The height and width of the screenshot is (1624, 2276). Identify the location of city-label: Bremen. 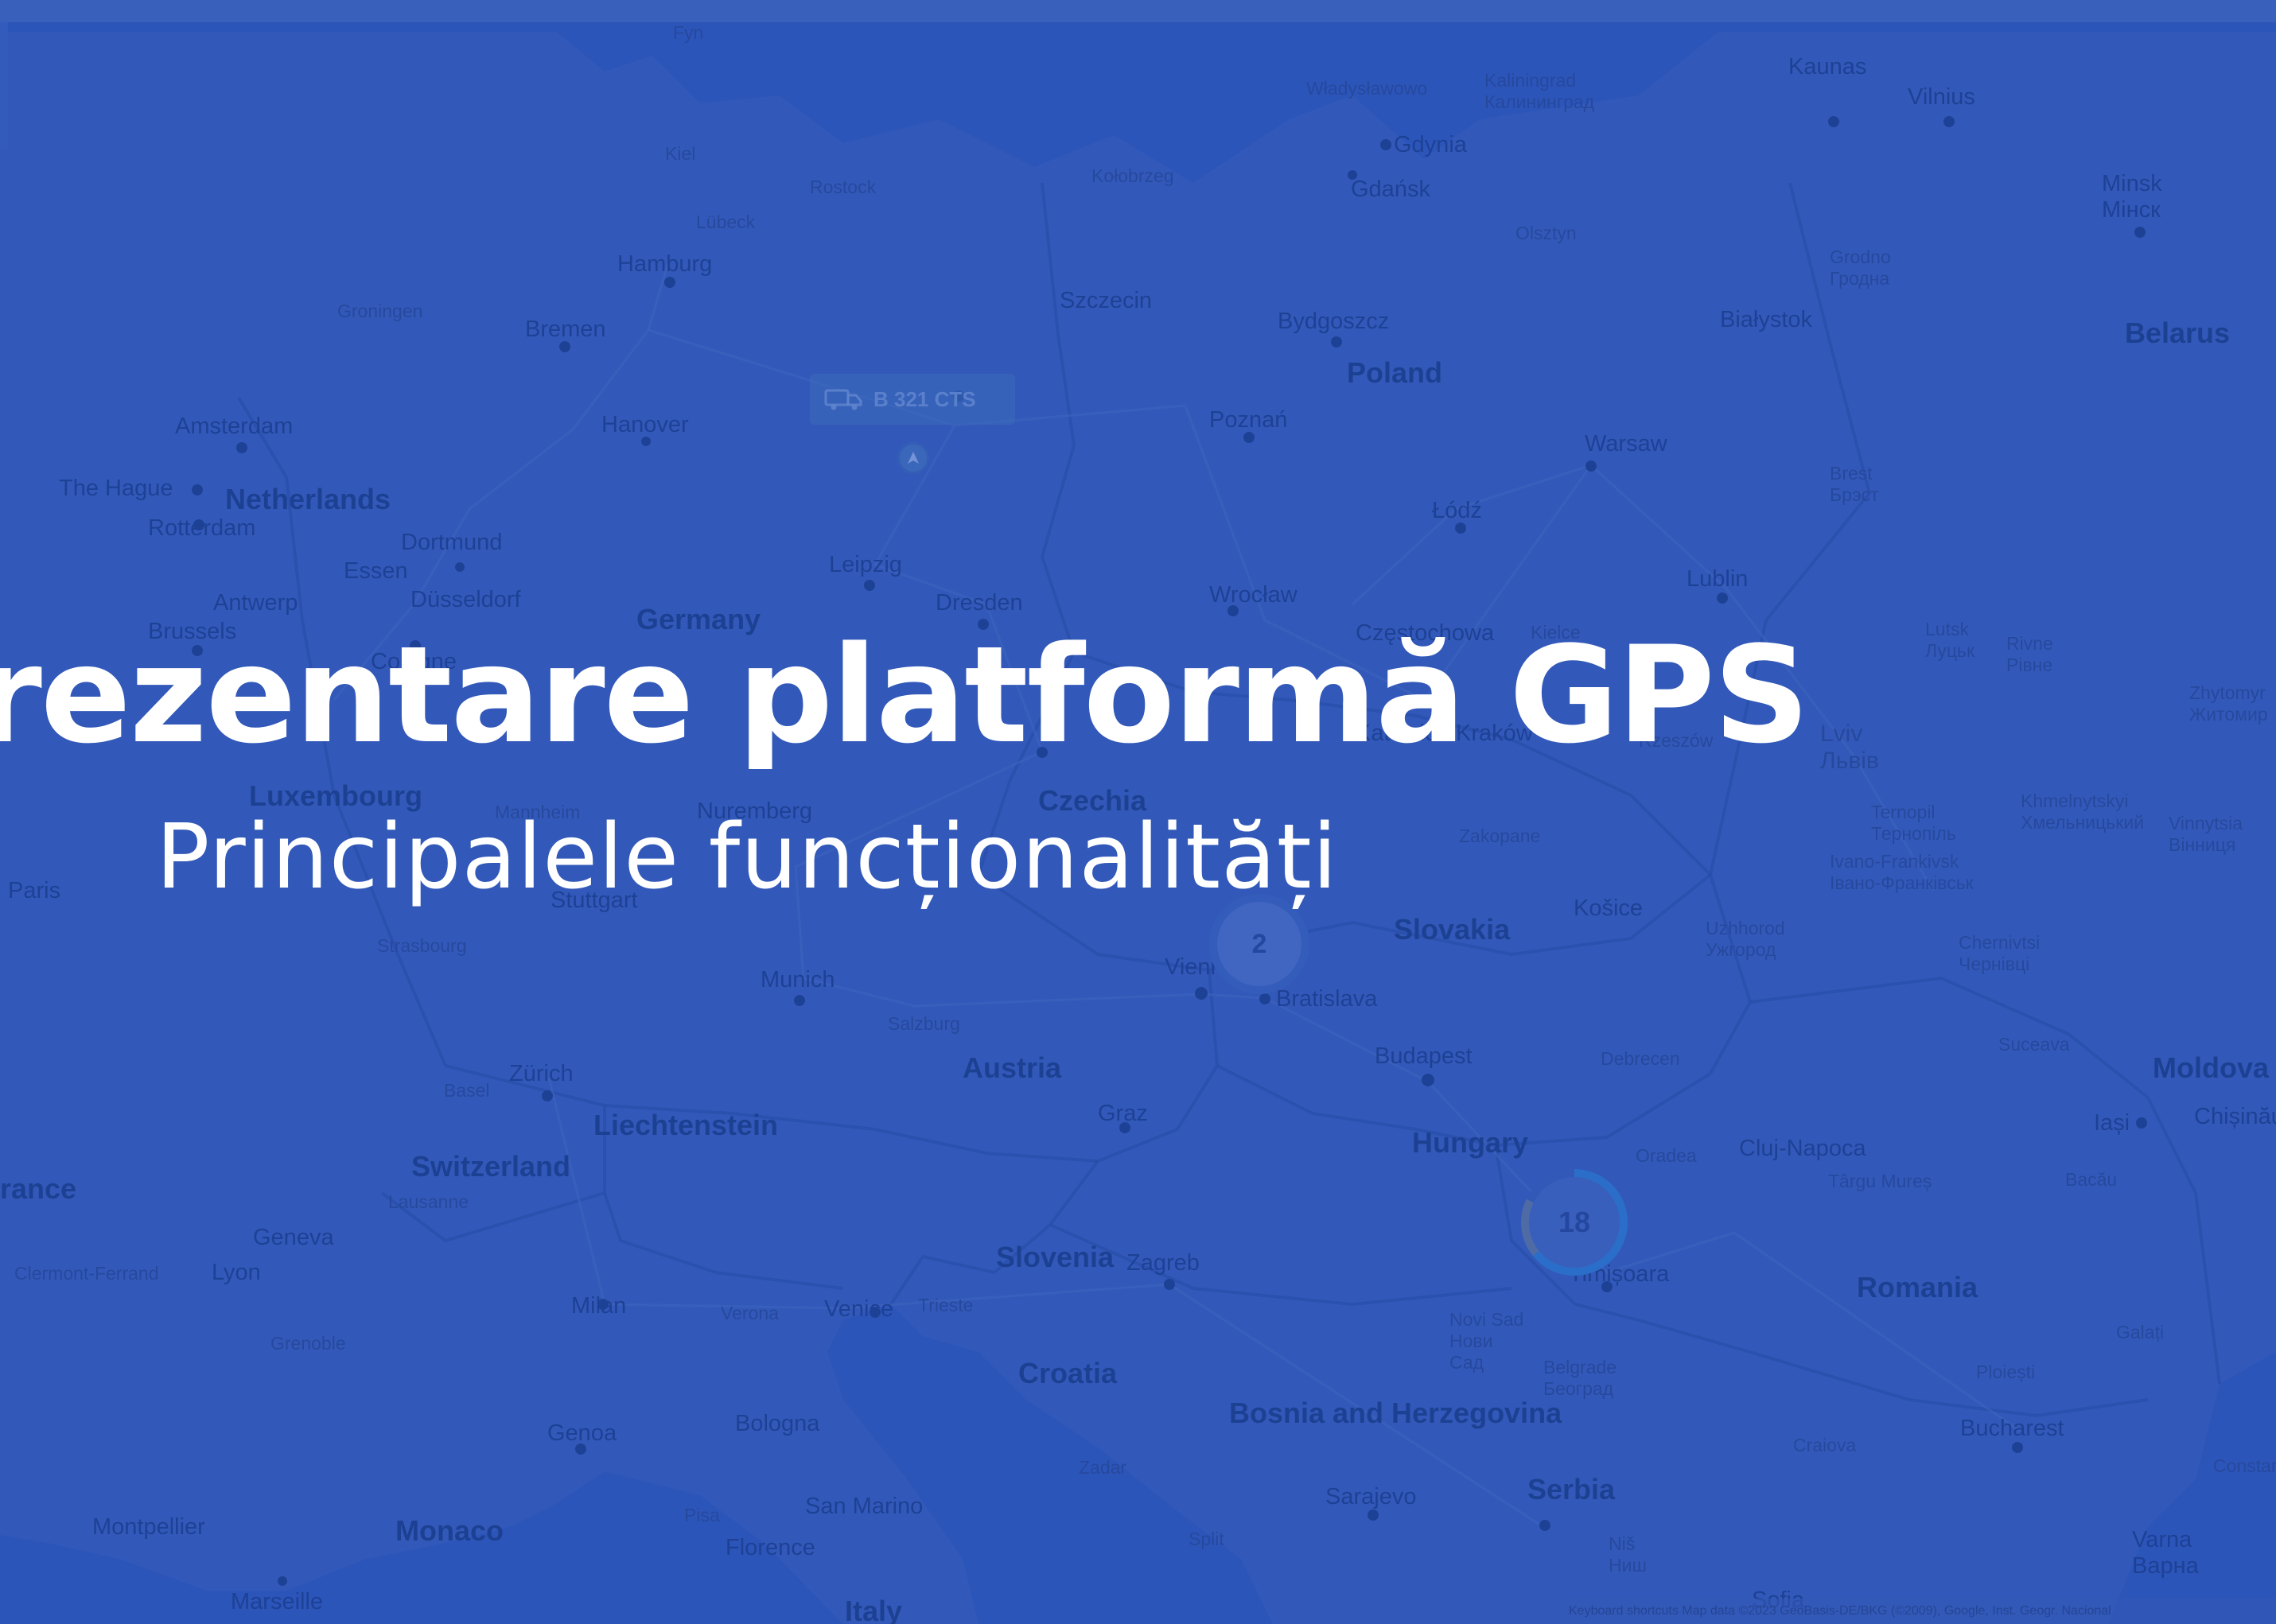
(565, 329).